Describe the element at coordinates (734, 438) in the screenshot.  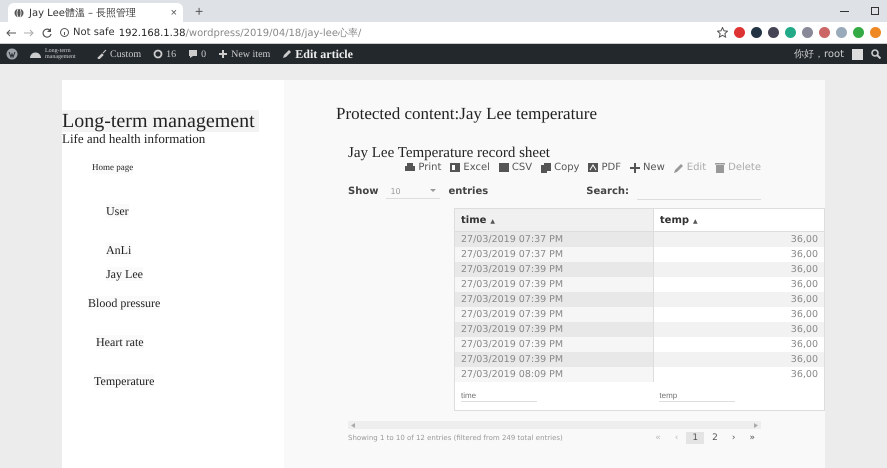
I see `page-button: ›` at that location.